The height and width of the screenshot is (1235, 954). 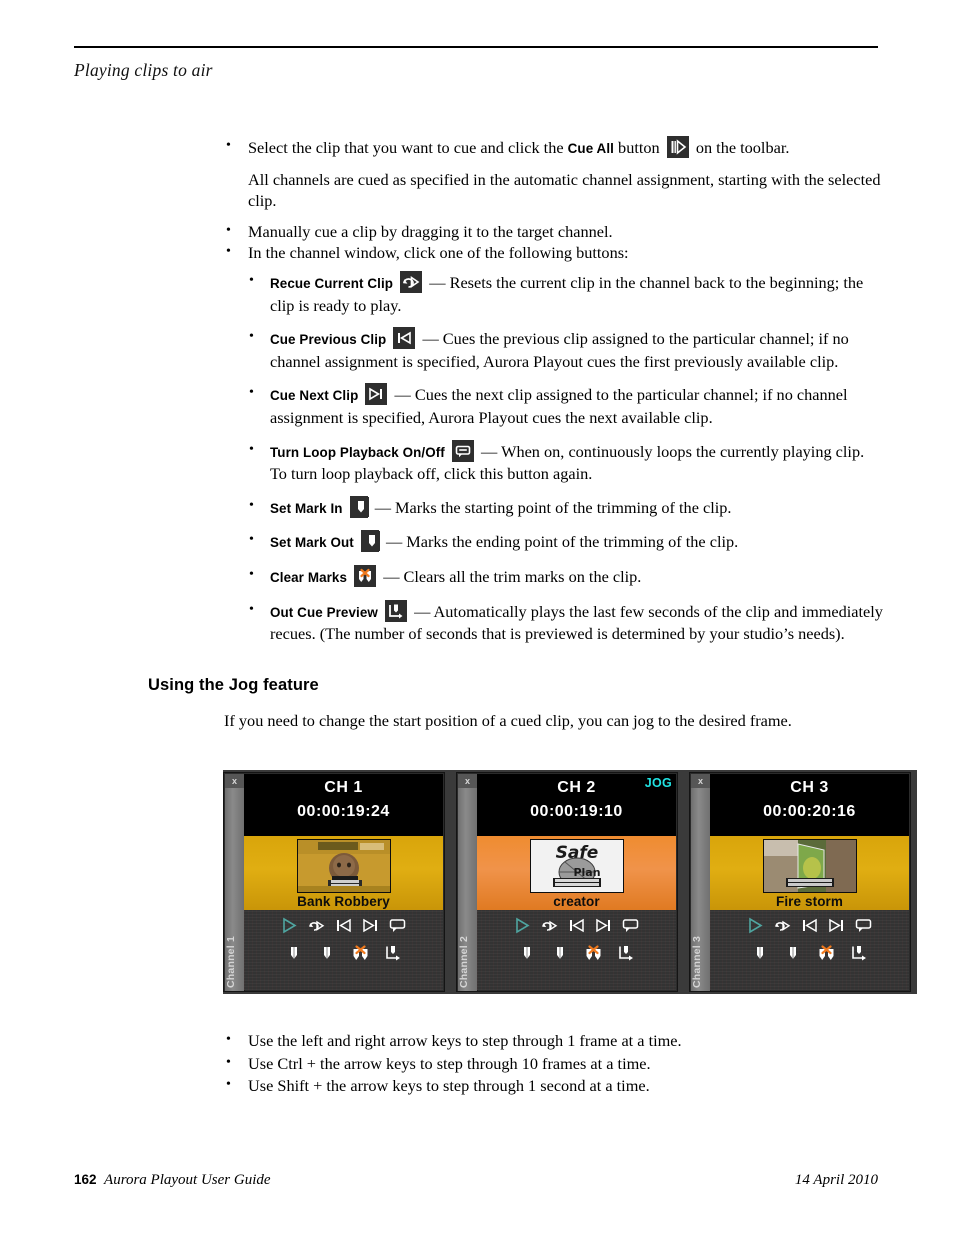 I want to click on channel-1-timecode: 00:00:19:24, so click(x=343, y=811).